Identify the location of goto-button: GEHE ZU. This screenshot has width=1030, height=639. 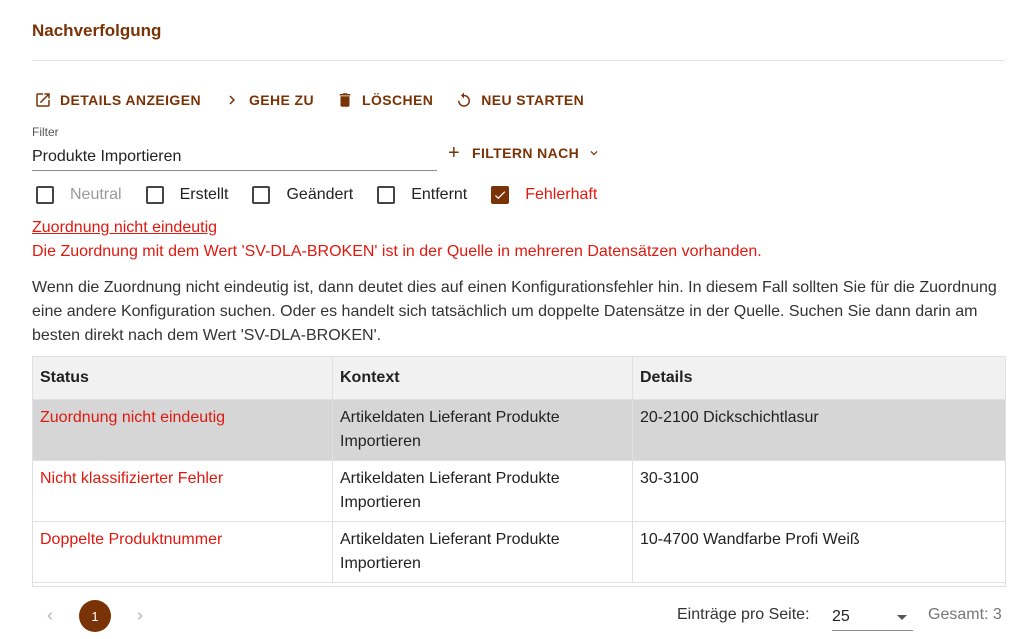
(267, 100).